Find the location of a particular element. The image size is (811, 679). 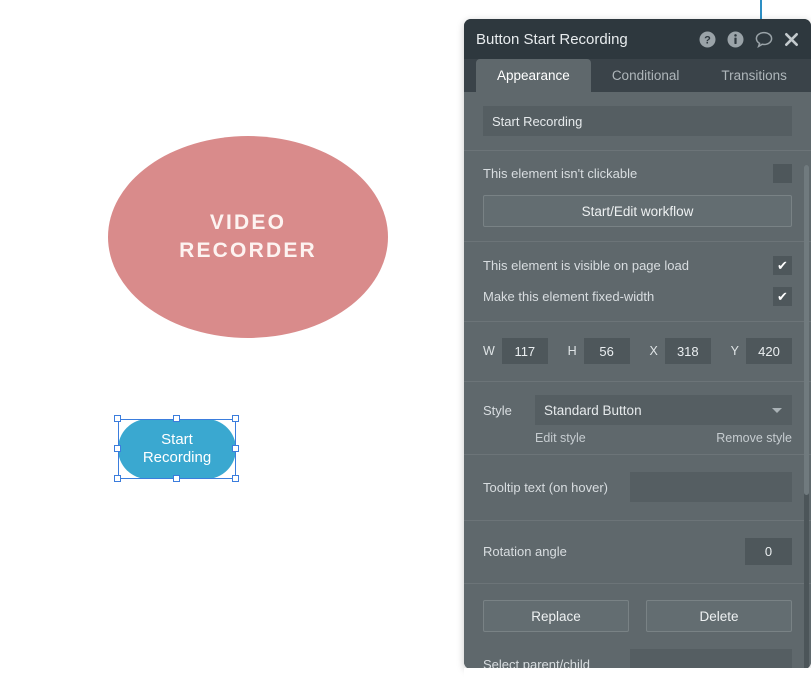

resize-handle-nw is located at coordinates (117, 418).